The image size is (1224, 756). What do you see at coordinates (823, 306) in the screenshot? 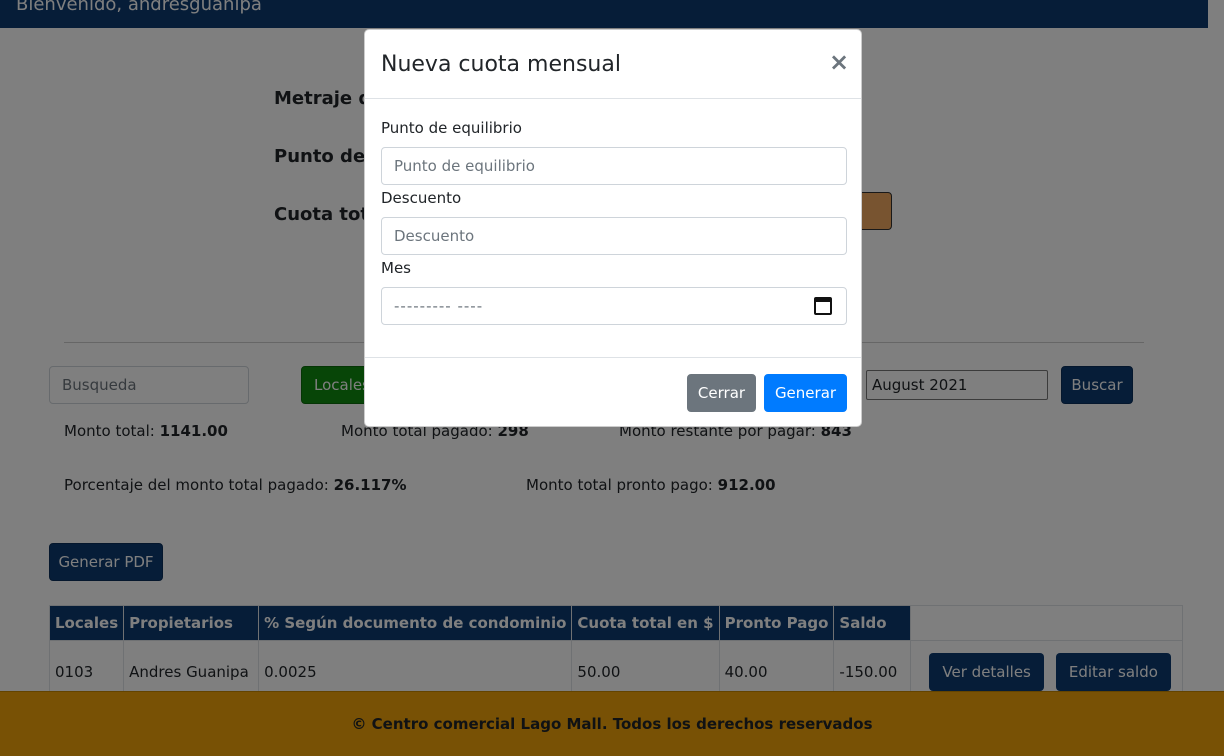
I see `calendar-icon` at bounding box center [823, 306].